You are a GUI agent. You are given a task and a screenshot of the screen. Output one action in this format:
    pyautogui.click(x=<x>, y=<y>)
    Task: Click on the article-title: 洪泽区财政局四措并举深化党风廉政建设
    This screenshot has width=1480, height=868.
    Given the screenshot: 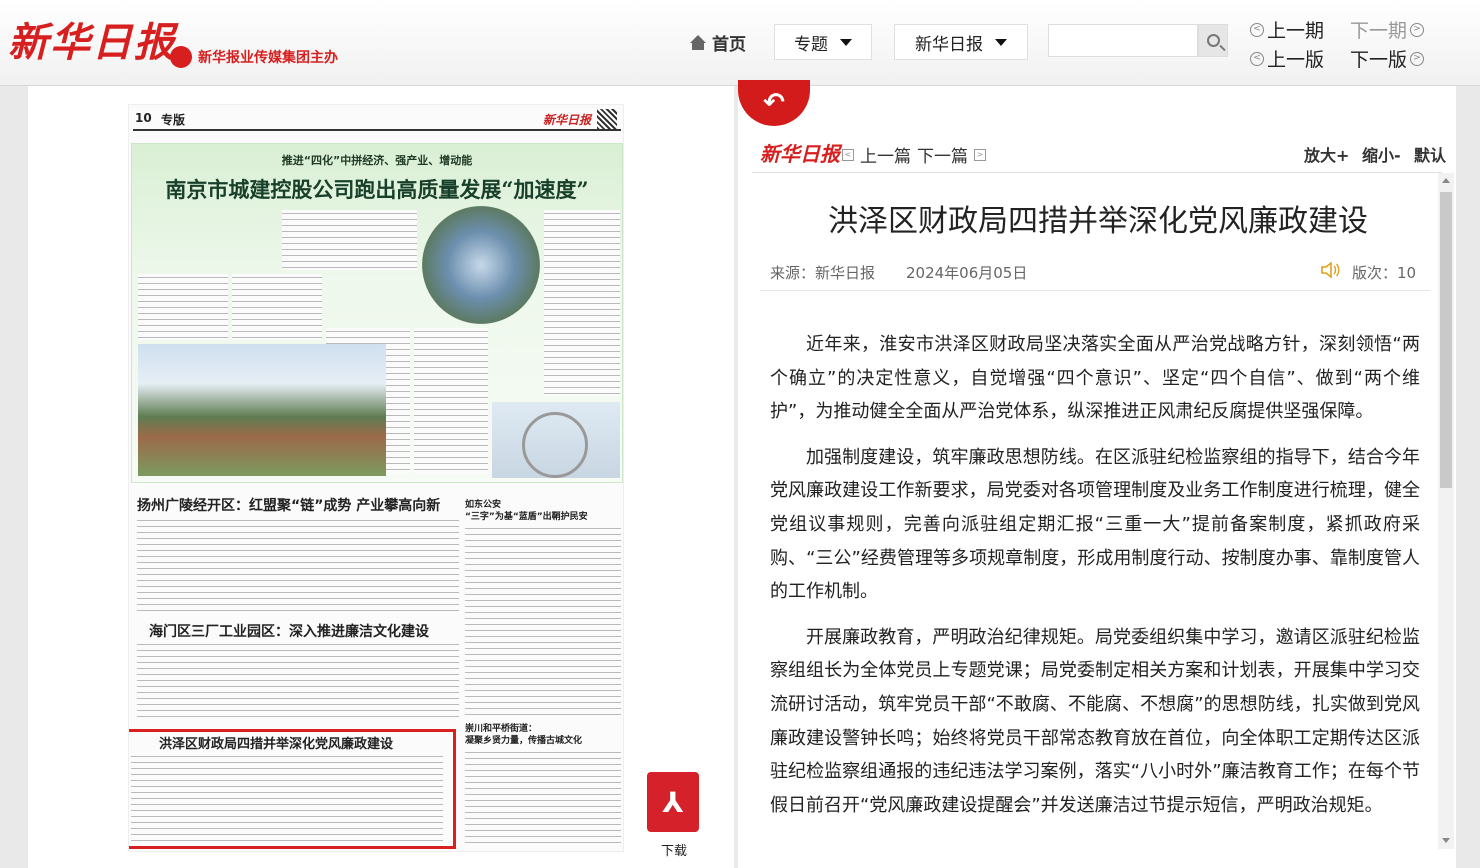 What is the action you would take?
    pyautogui.click(x=1098, y=221)
    